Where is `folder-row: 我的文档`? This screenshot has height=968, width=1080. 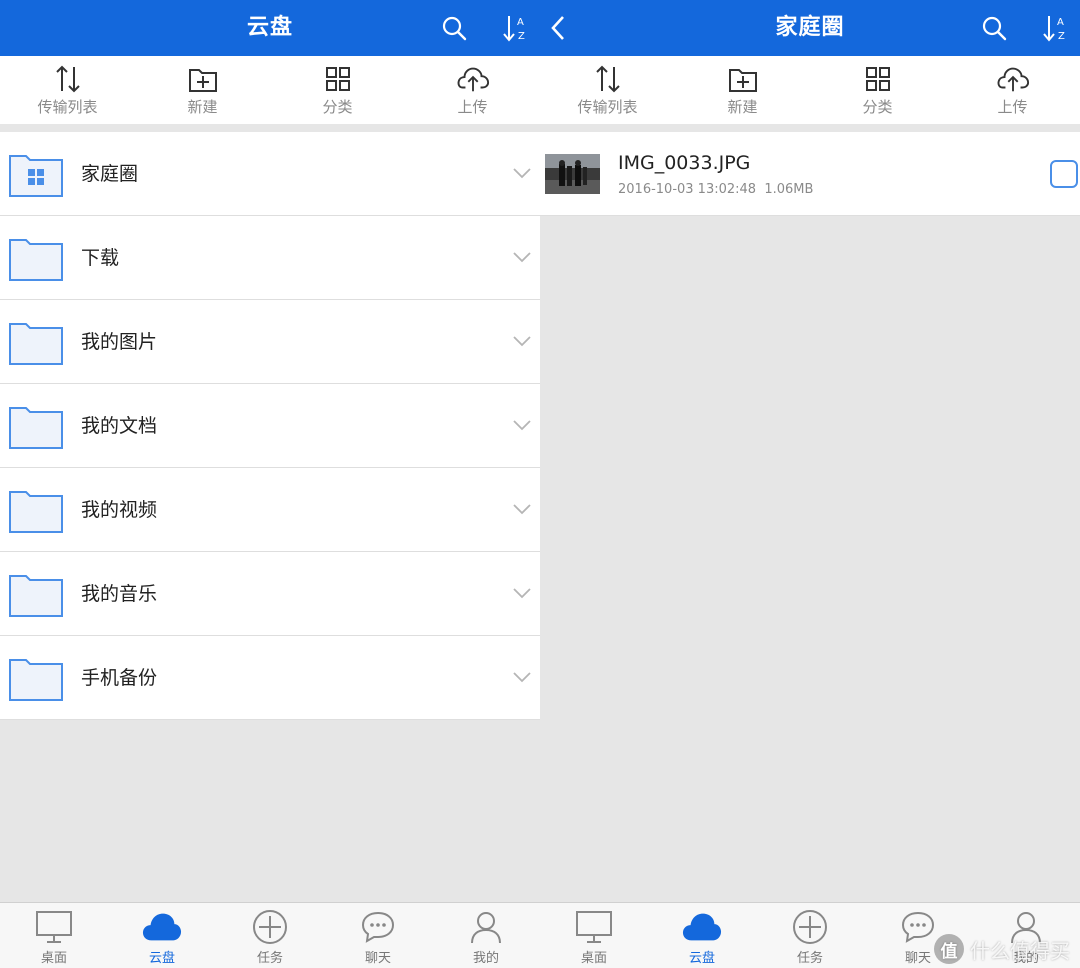 folder-row: 我的文档 is located at coordinates (270, 426).